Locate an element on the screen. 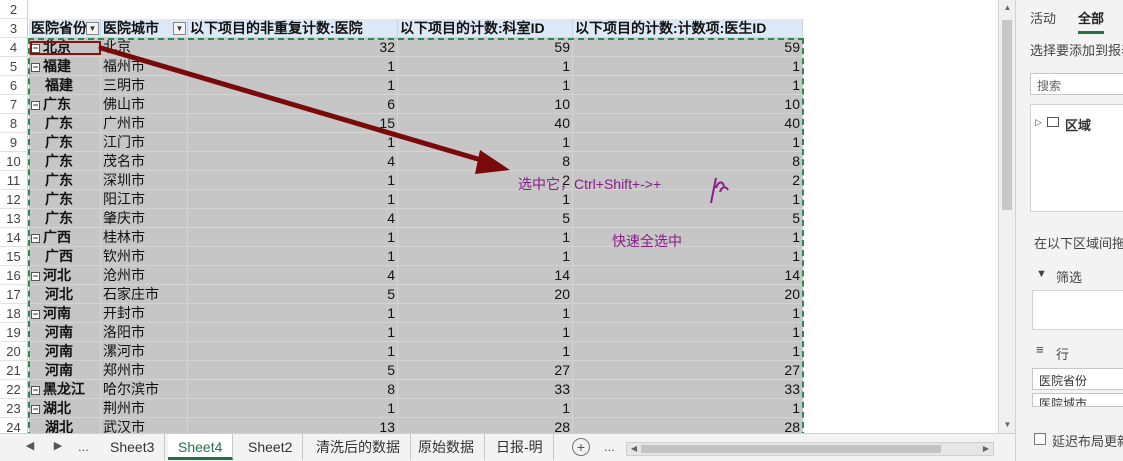 Image resolution: width=1123 pixels, height=461 pixels. row-number: 20 is located at coordinates (14, 351).